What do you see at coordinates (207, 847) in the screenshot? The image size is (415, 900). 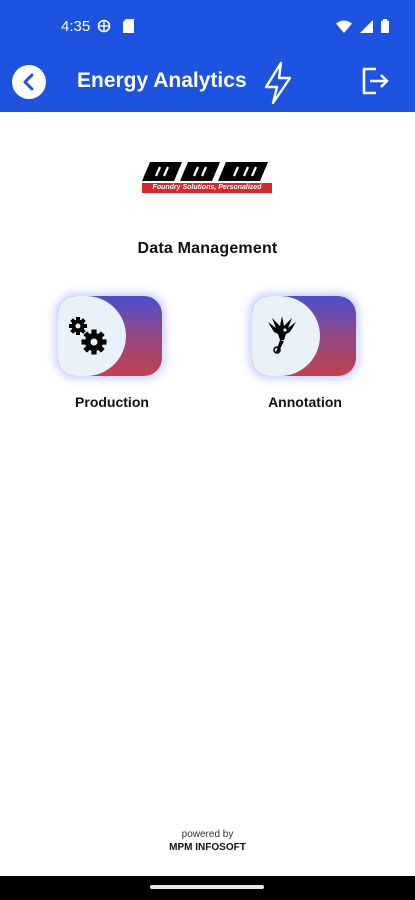 I see `footer-company: MPM INFOSOFT` at bounding box center [207, 847].